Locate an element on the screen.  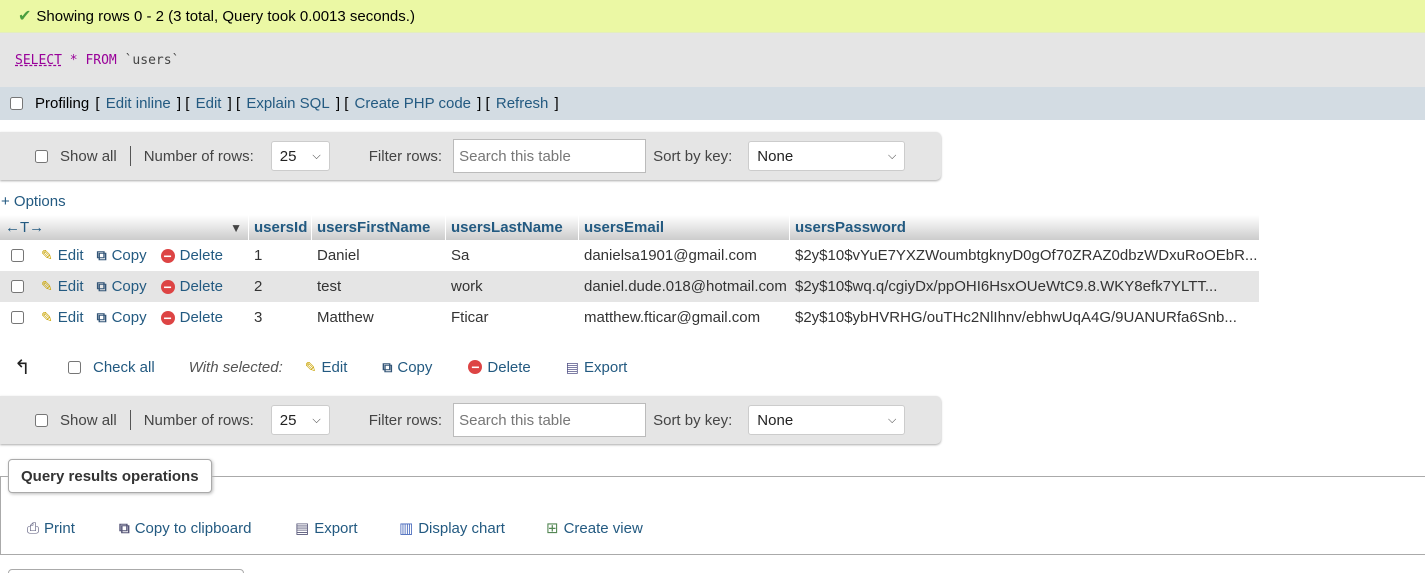
cell-usersEmail: daniel.dude.018@hotmail.com is located at coordinates (684, 286).